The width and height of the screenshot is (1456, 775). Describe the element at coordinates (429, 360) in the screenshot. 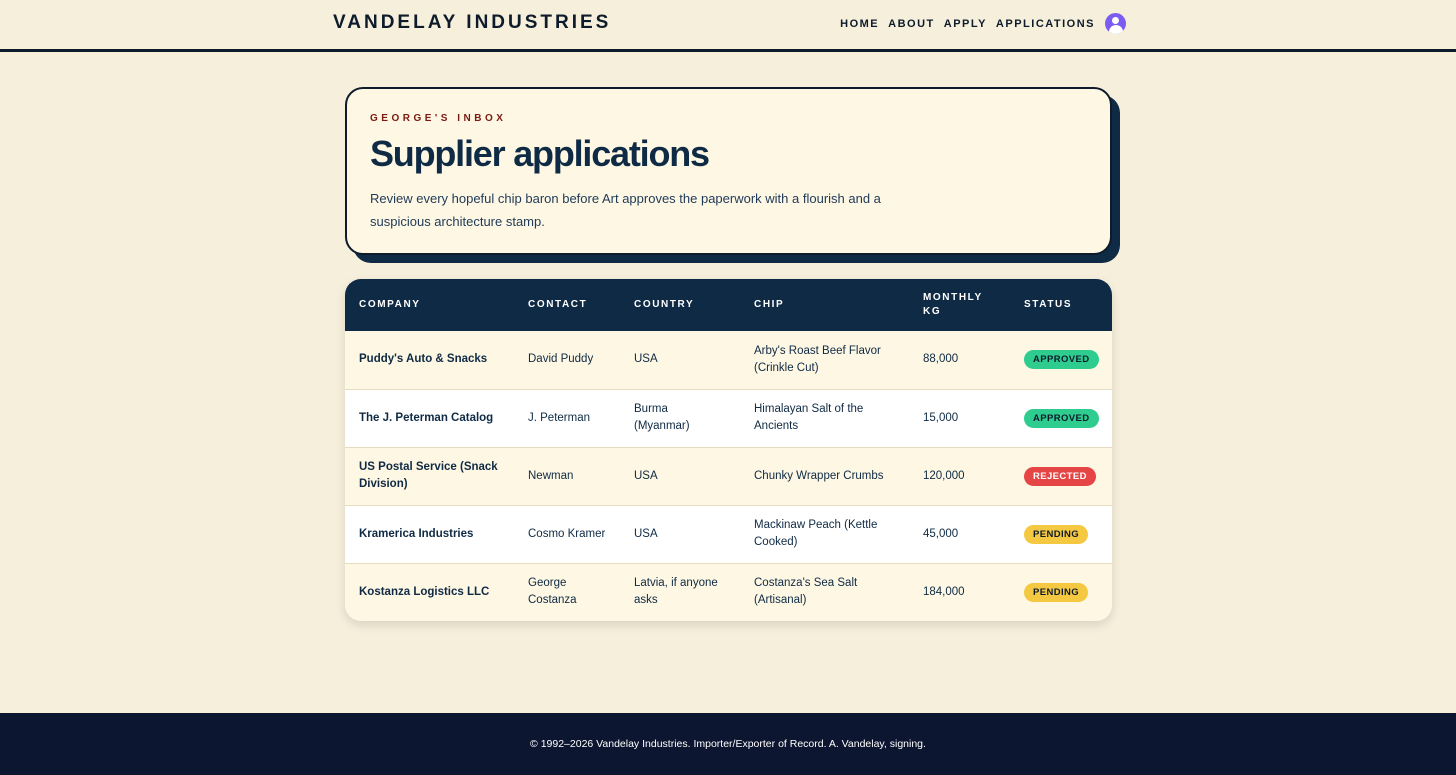

I see `cell-company: Puddy's Auto & Snacks` at that location.